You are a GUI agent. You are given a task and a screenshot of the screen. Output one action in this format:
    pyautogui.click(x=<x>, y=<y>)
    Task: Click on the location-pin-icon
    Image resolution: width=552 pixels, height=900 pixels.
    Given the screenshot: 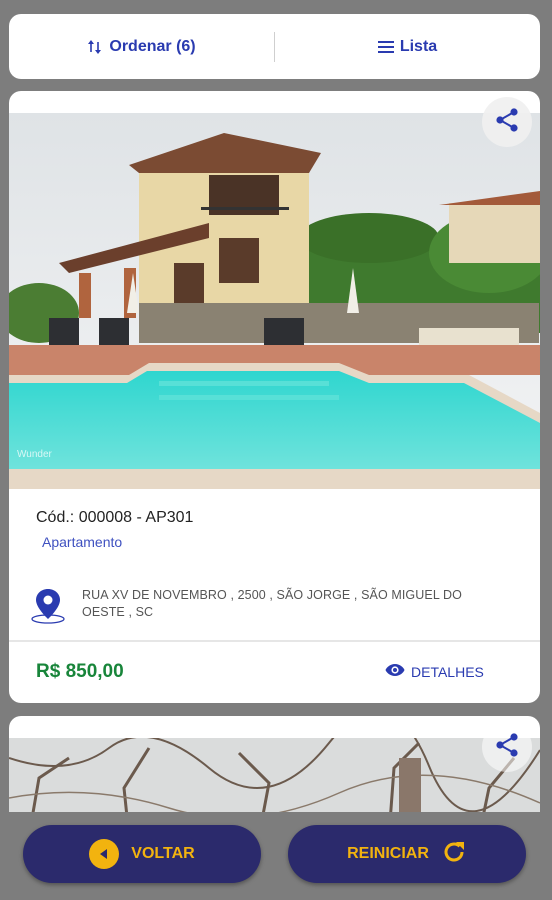 What is the action you would take?
    pyautogui.click(x=48, y=608)
    